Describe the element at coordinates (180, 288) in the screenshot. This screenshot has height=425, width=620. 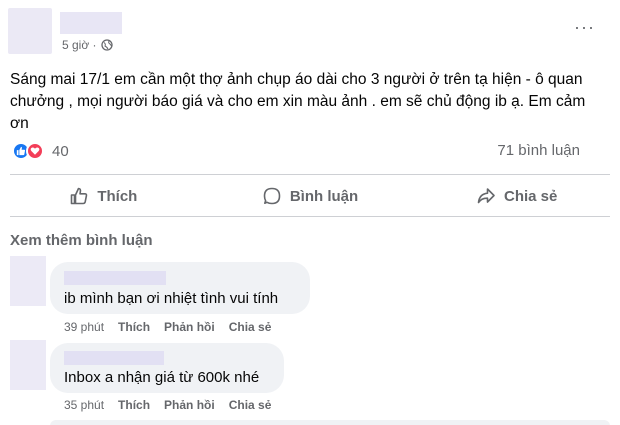
I see `comment-bubble: ib mình bạn ơi nhiệt tình vui tính` at that location.